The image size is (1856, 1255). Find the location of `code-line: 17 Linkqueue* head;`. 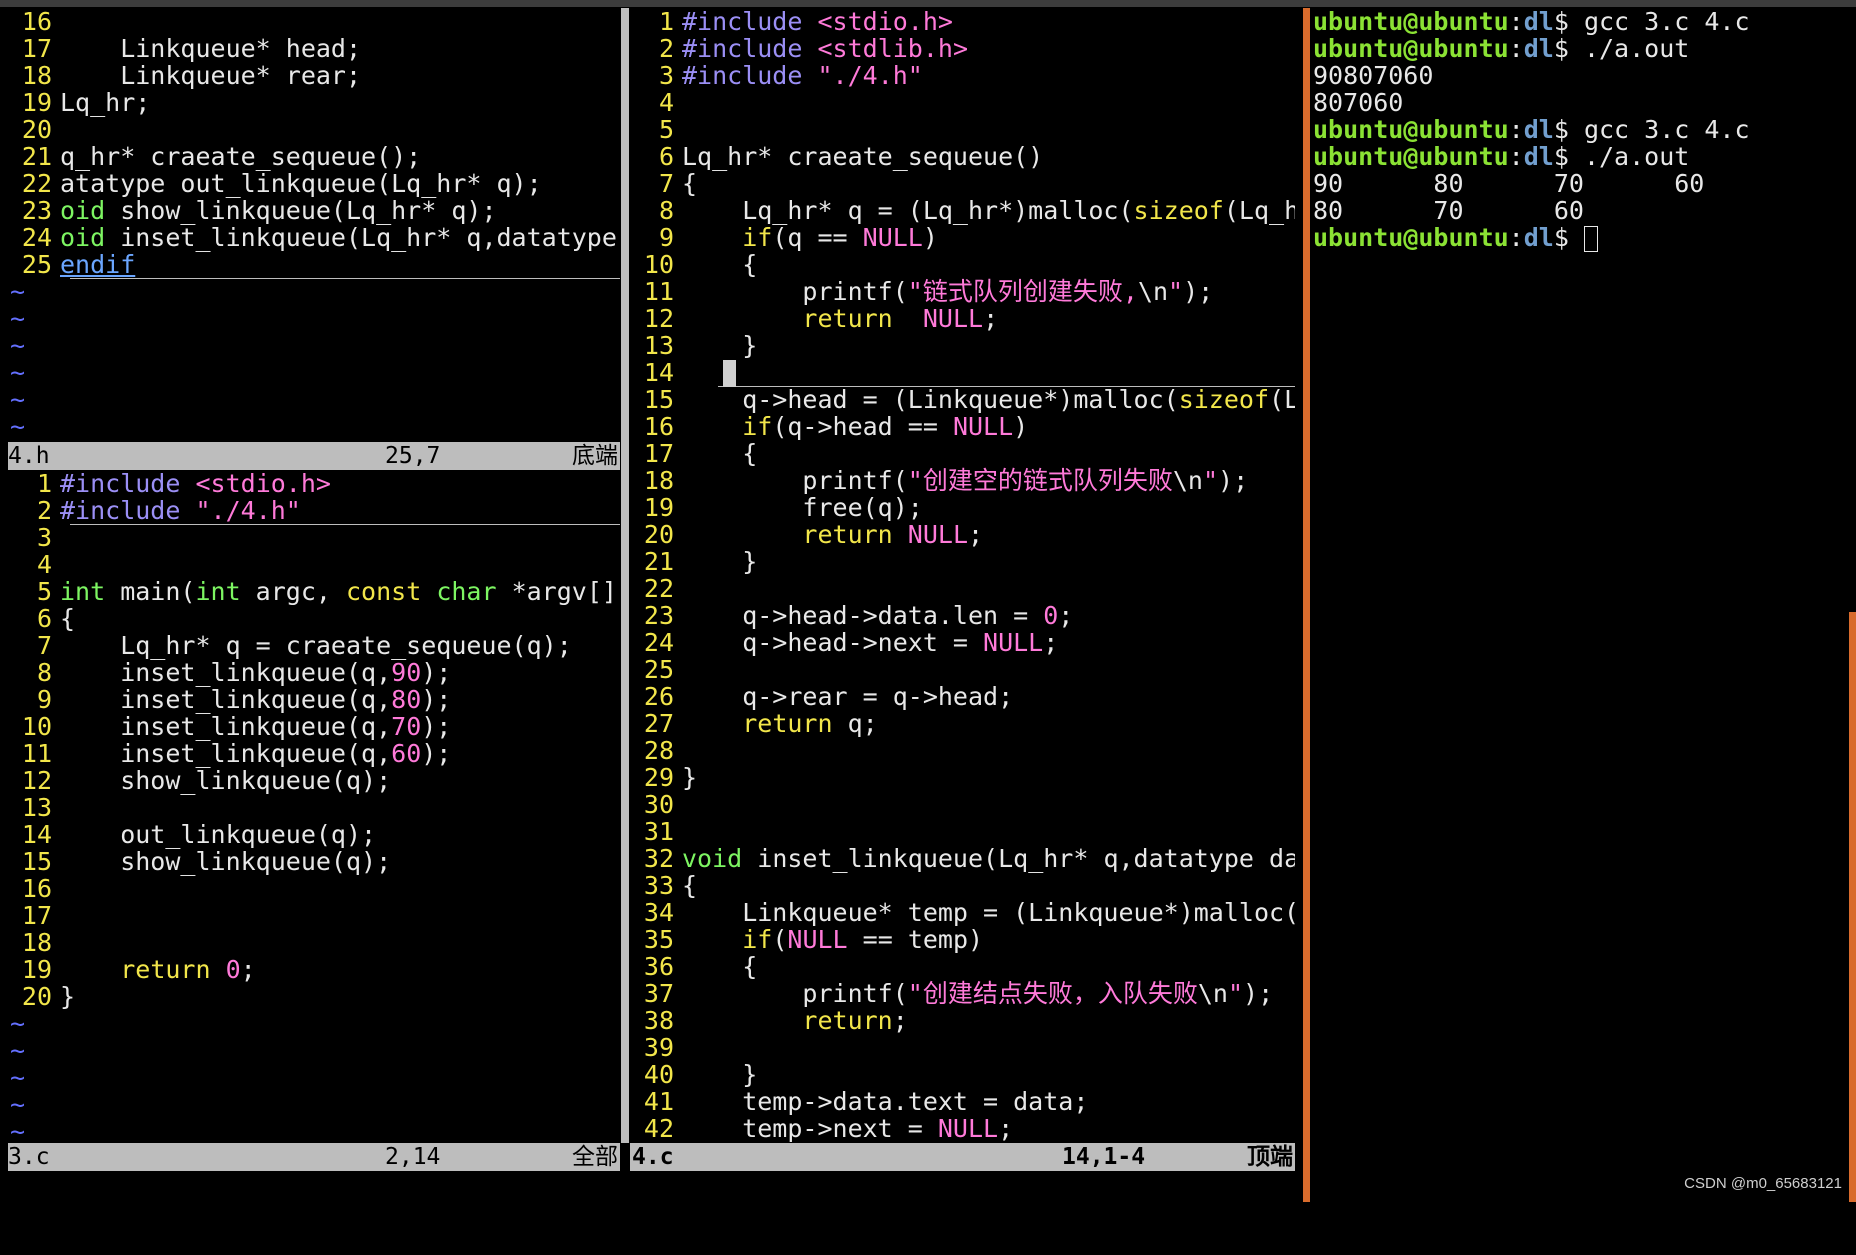

code-line: 17 Linkqueue* head; is located at coordinates (314, 48).